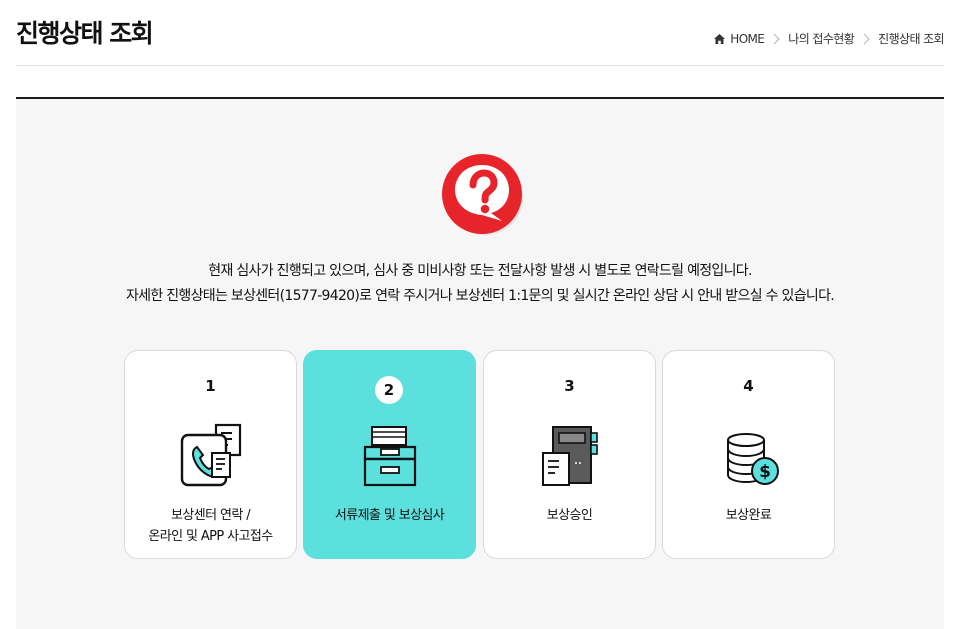 The height and width of the screenshot is (629, 966). I want to click on step-number: 1, so click(210, 386).